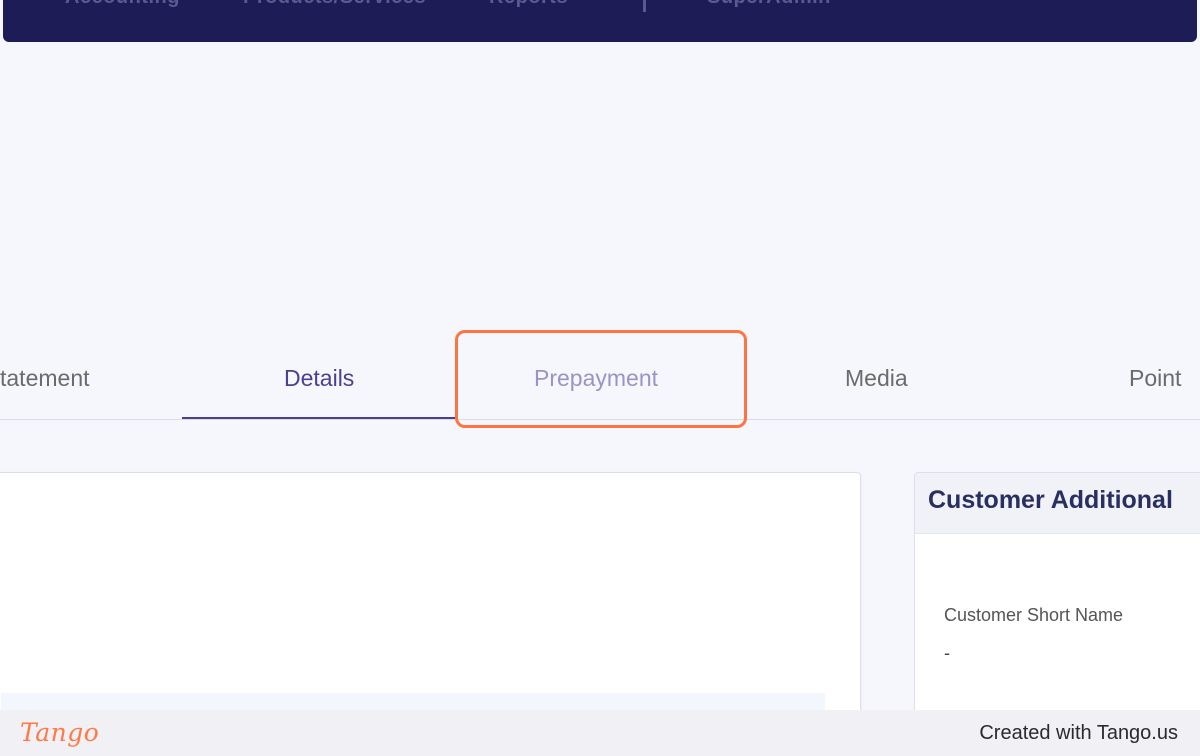  I want to click on tango-footer: Tango Created with Tango.us, so click(600, 733).